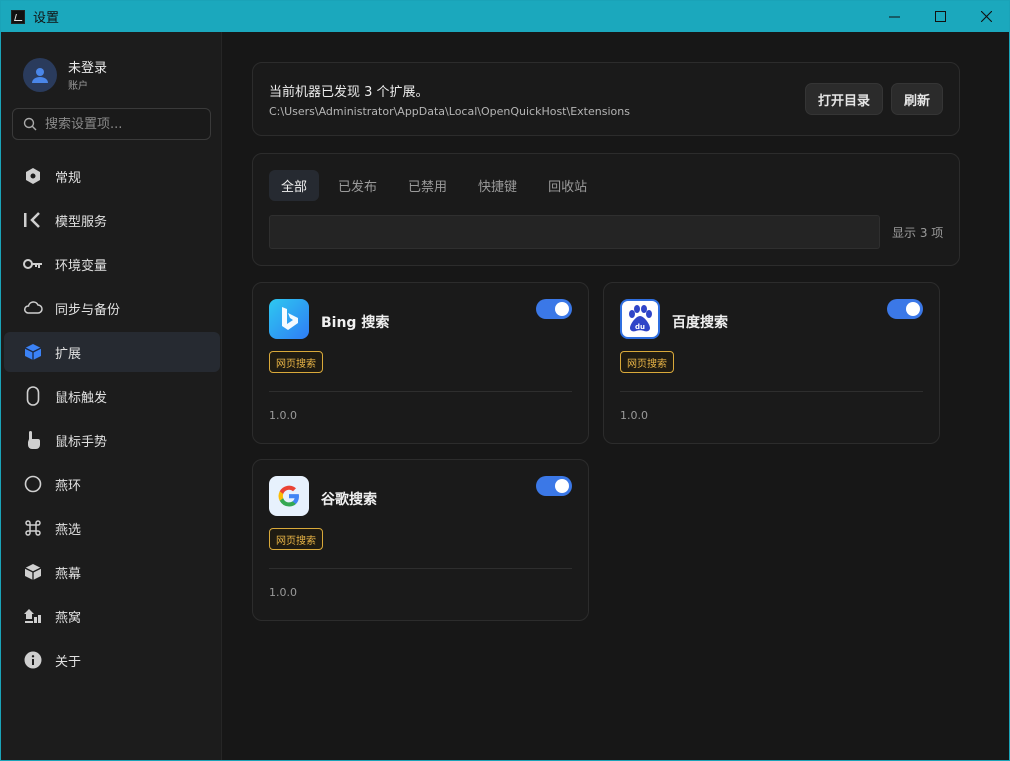  I want to click on sidebar-item-mouse-trigger: 鼠标触发, so click(112, 396).